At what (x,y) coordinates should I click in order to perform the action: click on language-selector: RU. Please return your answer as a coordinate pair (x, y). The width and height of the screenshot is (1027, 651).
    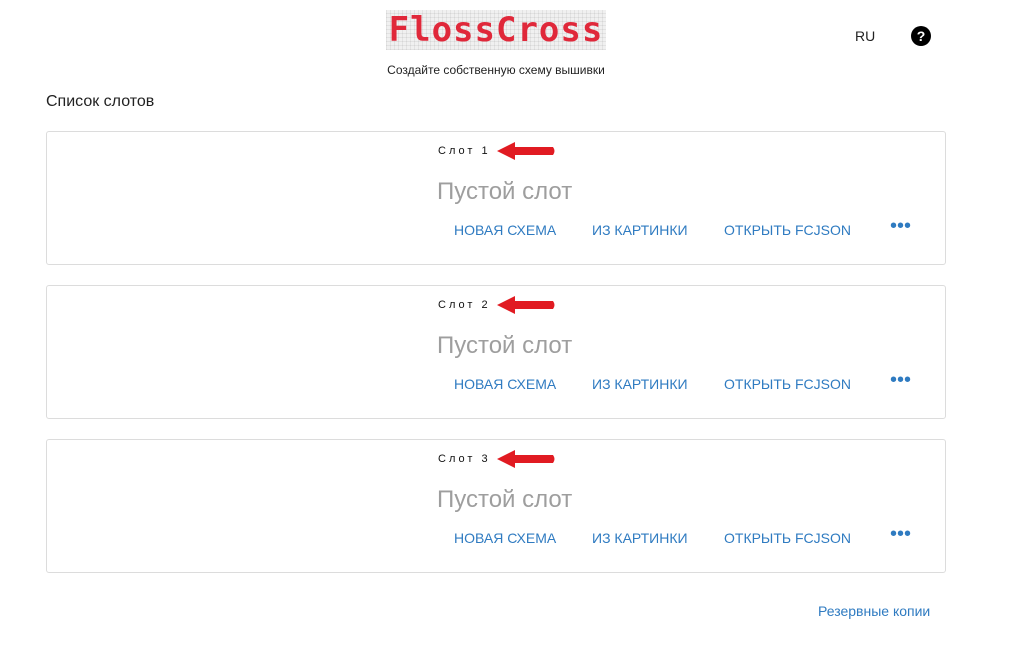
    Looking at the image, I should click on (865, 36).